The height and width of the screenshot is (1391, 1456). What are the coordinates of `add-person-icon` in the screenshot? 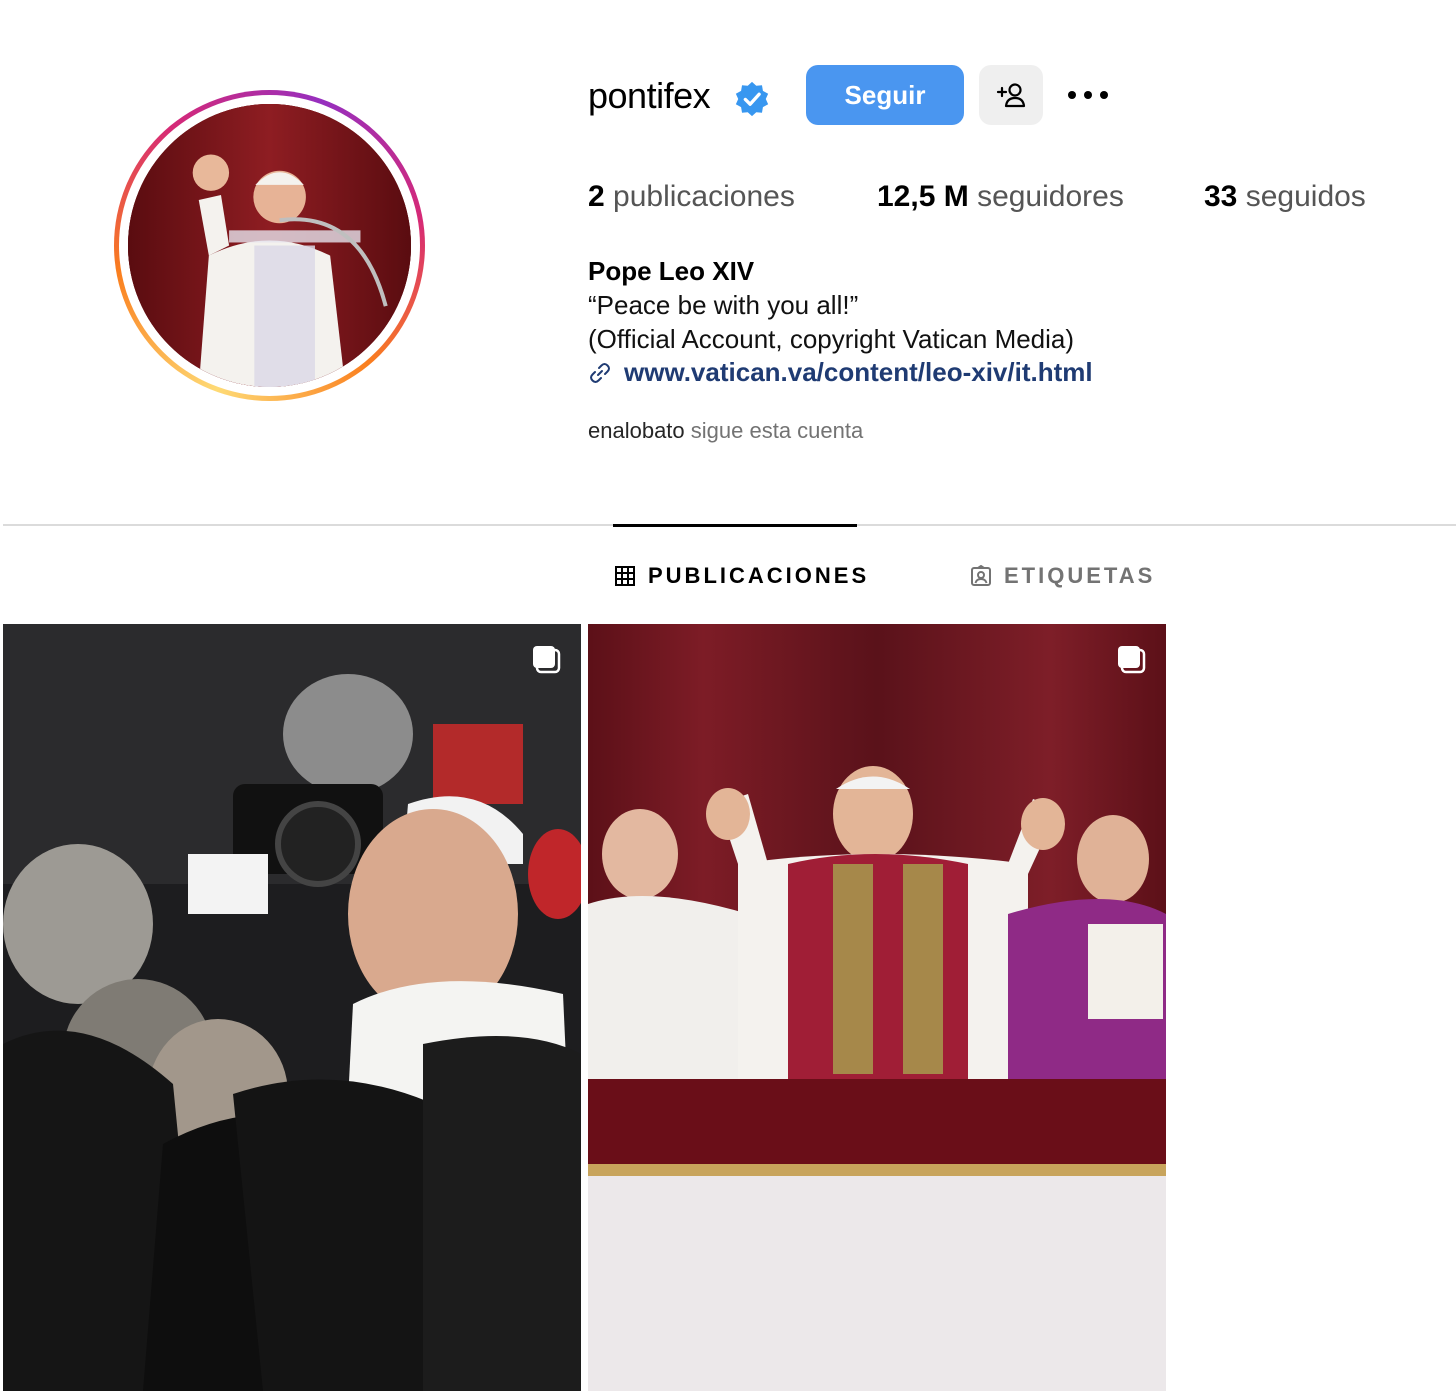 It's located at (1011, 95).